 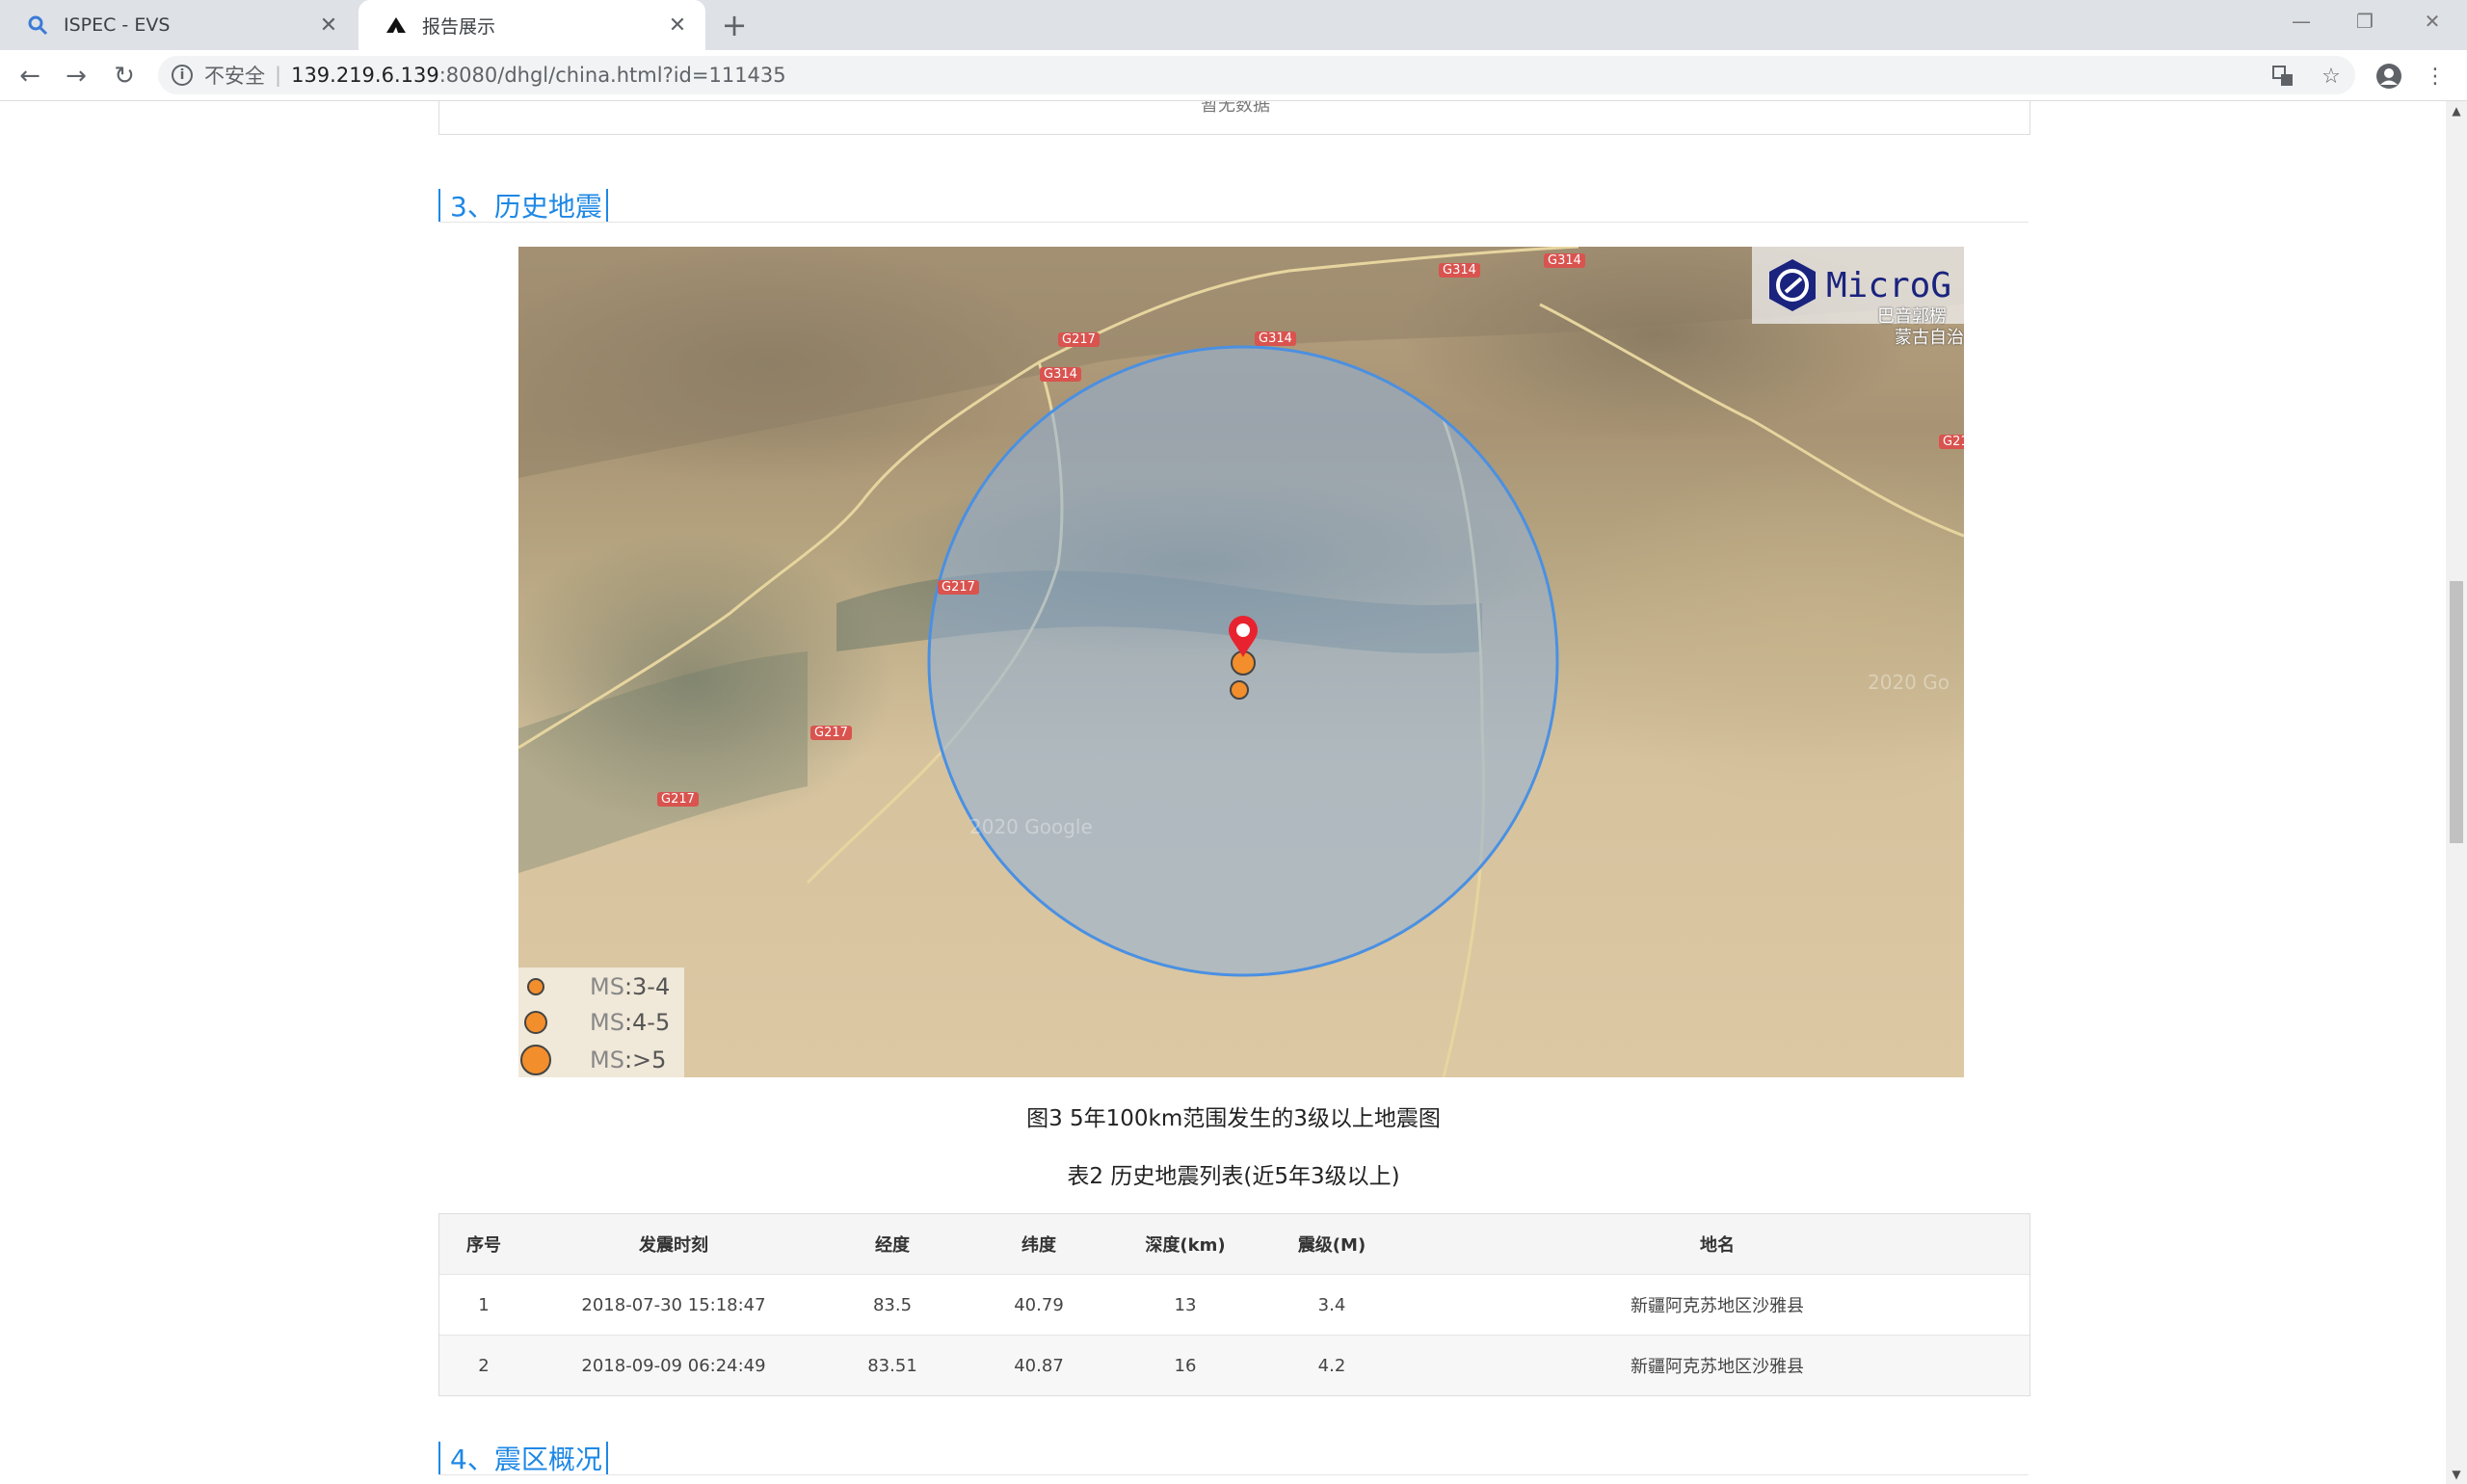 I want to click on table-cell: 3.4, so click(x=1332, y=1305).